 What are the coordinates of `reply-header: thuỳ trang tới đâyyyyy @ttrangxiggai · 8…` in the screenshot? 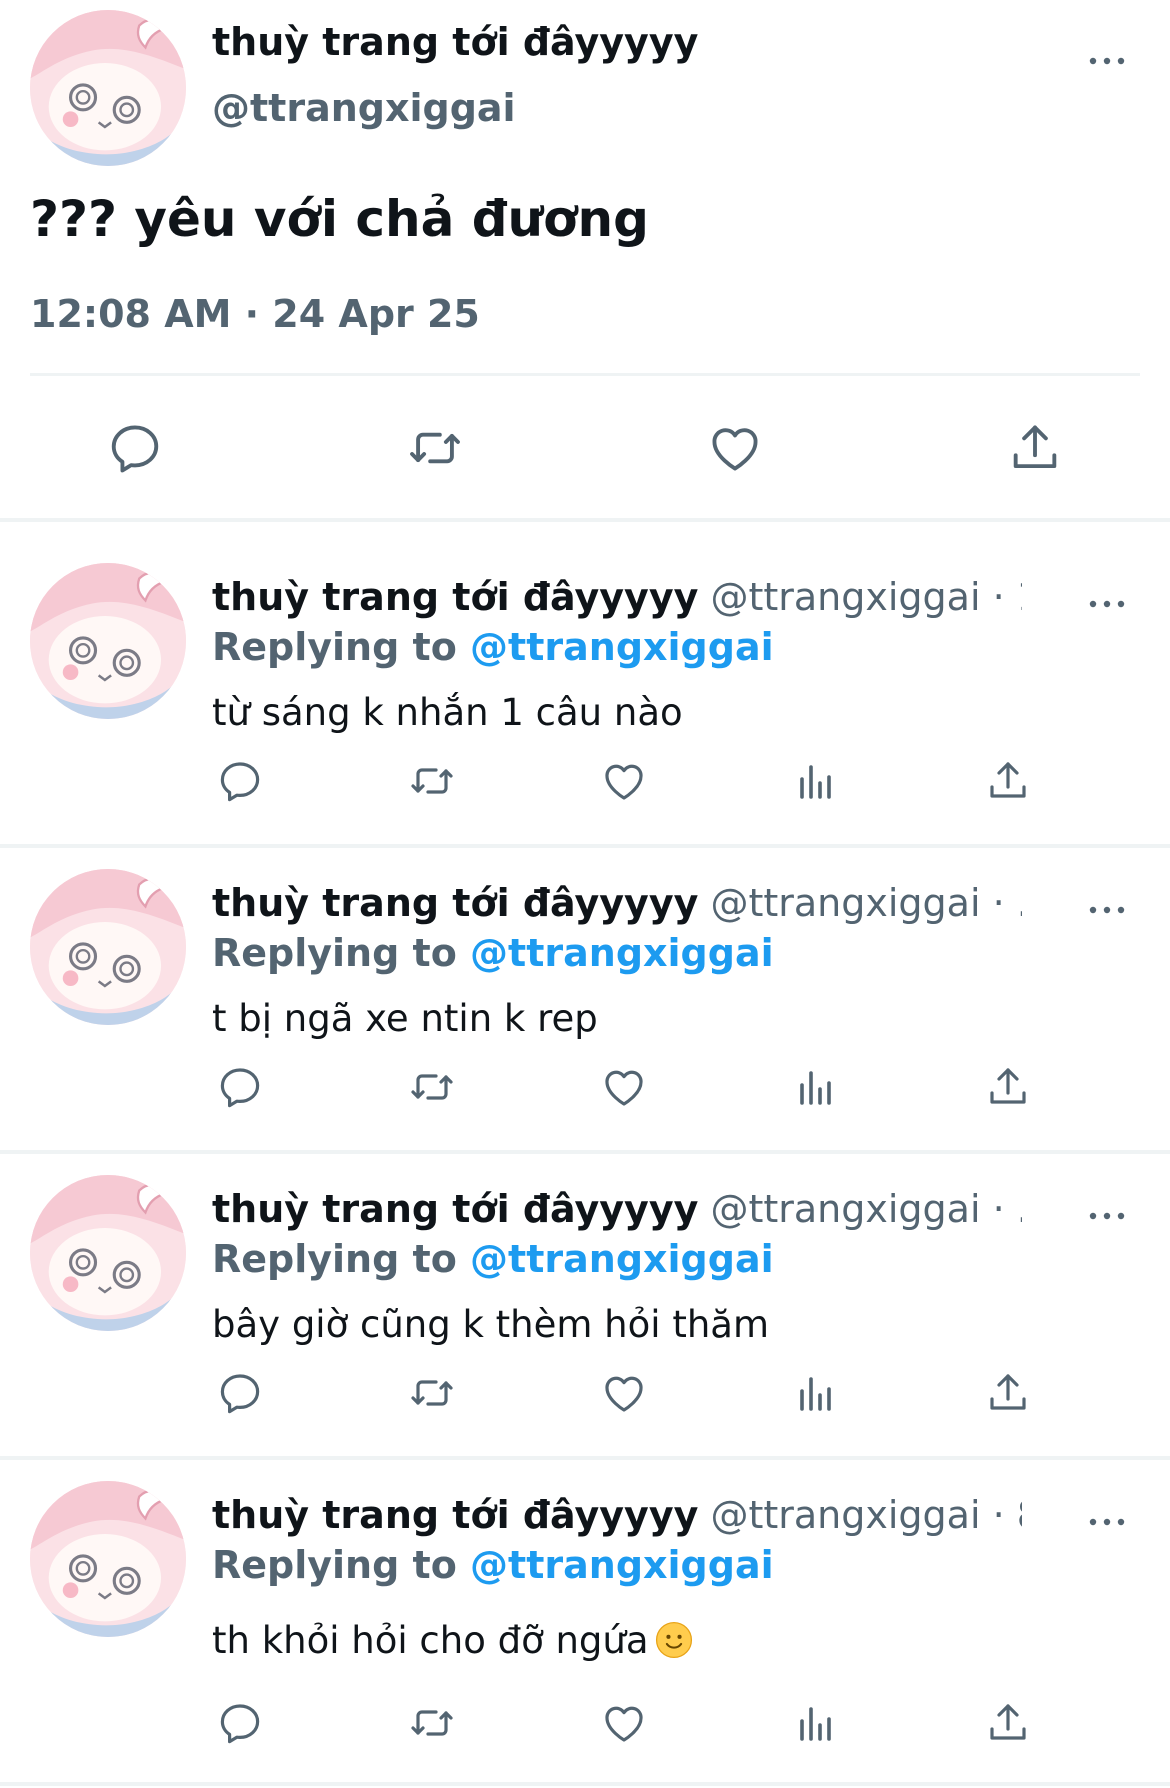 It's located at (617, 1515).